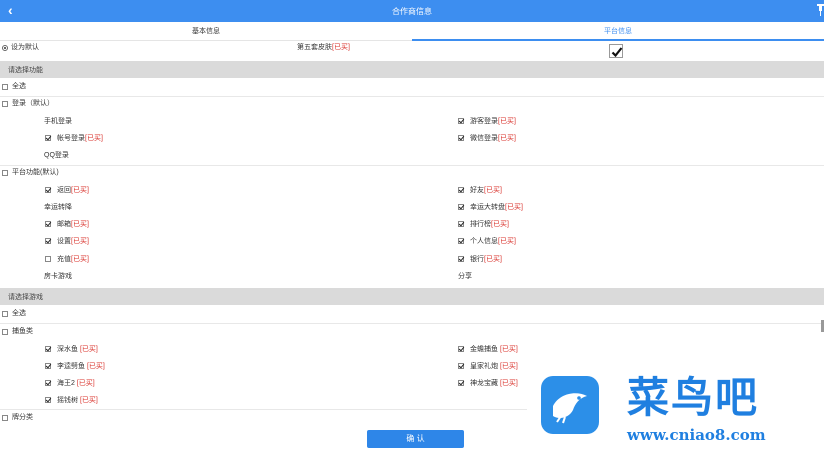  Describe the element at coordinates (618, 31) in the screenshot. I see `tab-platform-info: 平台信息` at that location.